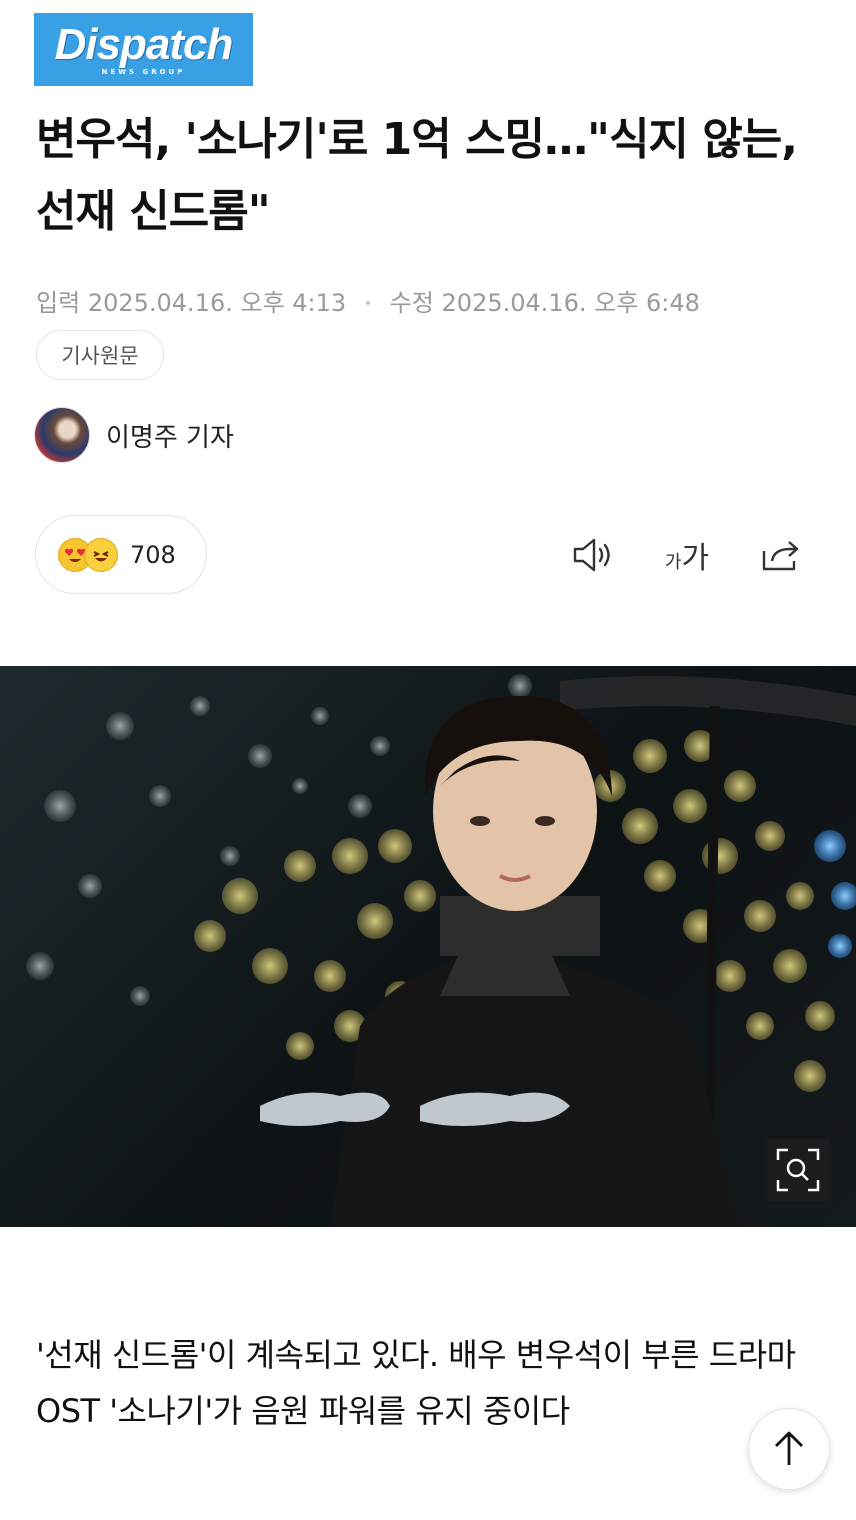  Describe the element at coordinates (570, 303) in the screenshot. I see `modified-date: 2025.04.16. 오후 6:48` at that location.